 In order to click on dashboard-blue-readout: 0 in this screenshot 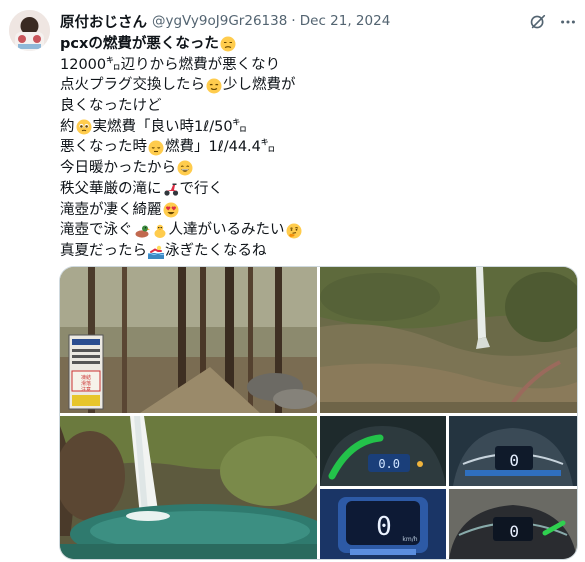, I will do `click(514, 460)`.